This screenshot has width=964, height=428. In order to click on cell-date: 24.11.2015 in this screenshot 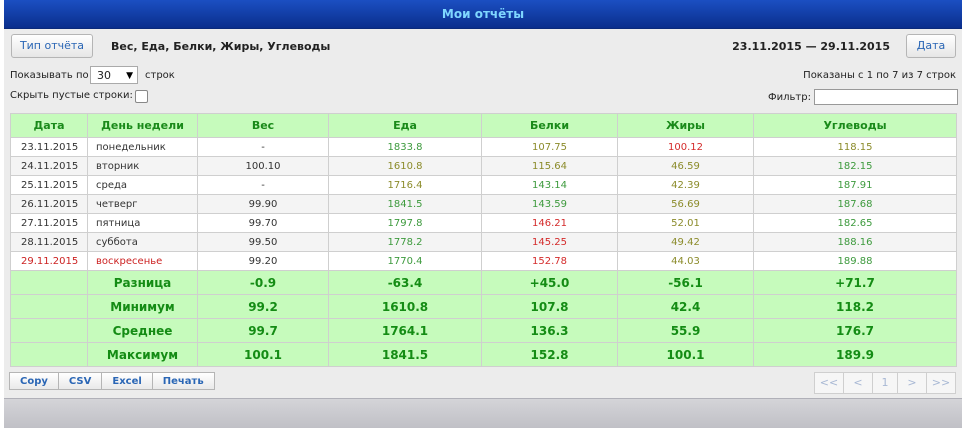, I will do `click(49, 166)`.